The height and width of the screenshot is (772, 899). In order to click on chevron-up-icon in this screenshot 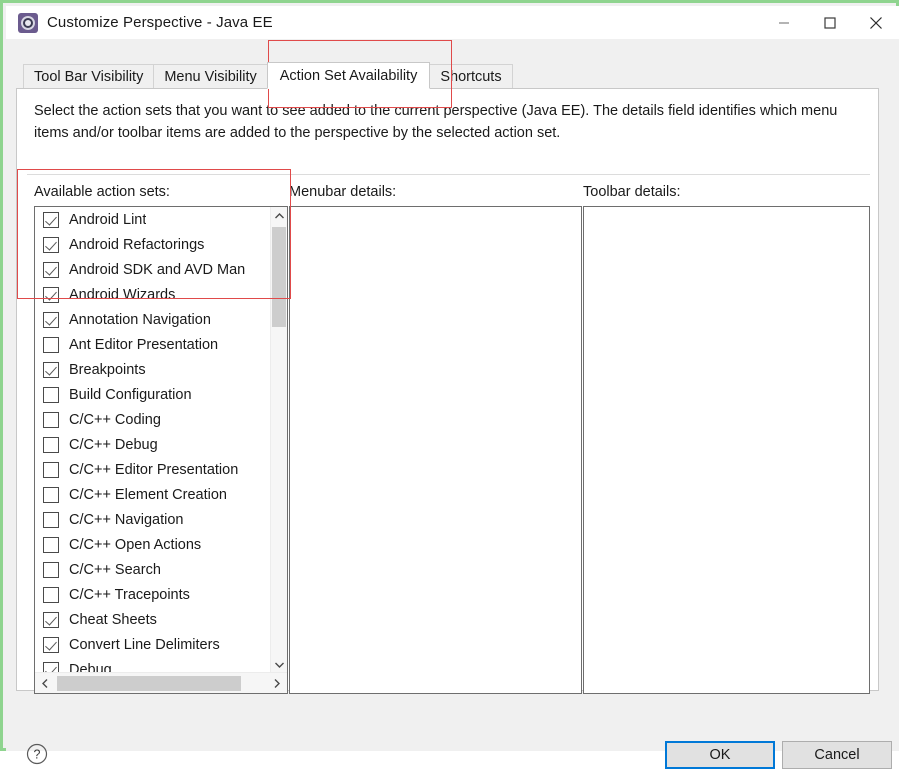, I will do `click(279, 215)`.